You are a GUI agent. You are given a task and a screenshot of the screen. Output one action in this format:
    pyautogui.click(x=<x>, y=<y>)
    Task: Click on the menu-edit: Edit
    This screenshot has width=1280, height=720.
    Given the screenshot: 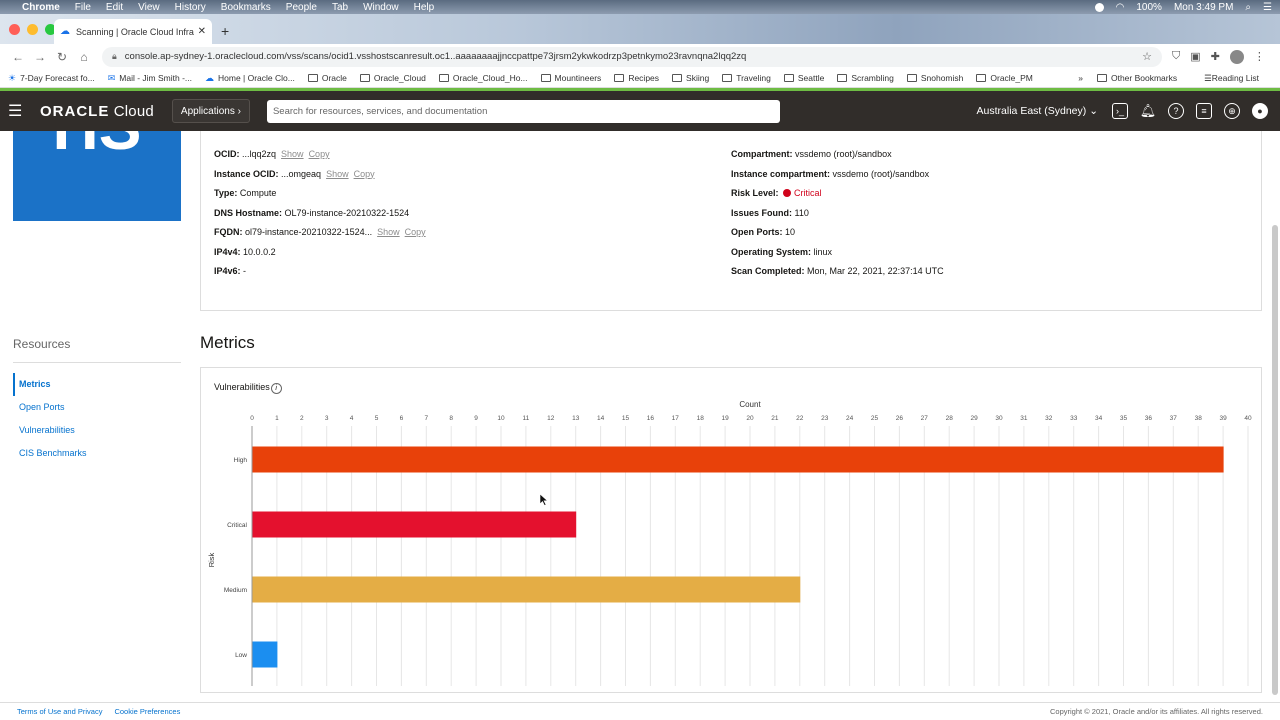 What is the action you would take?
    pyautogui.click(x=114, y=7)
    